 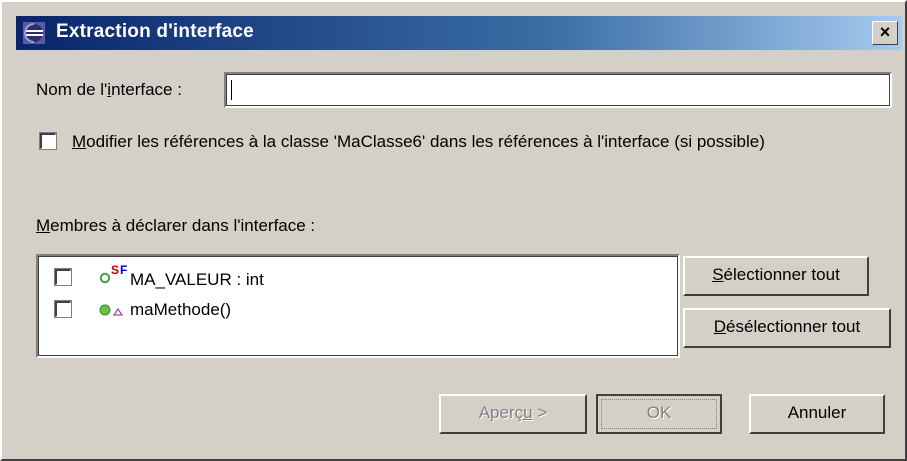 I want to click on interface-name-input, so click(x=558, y=90).